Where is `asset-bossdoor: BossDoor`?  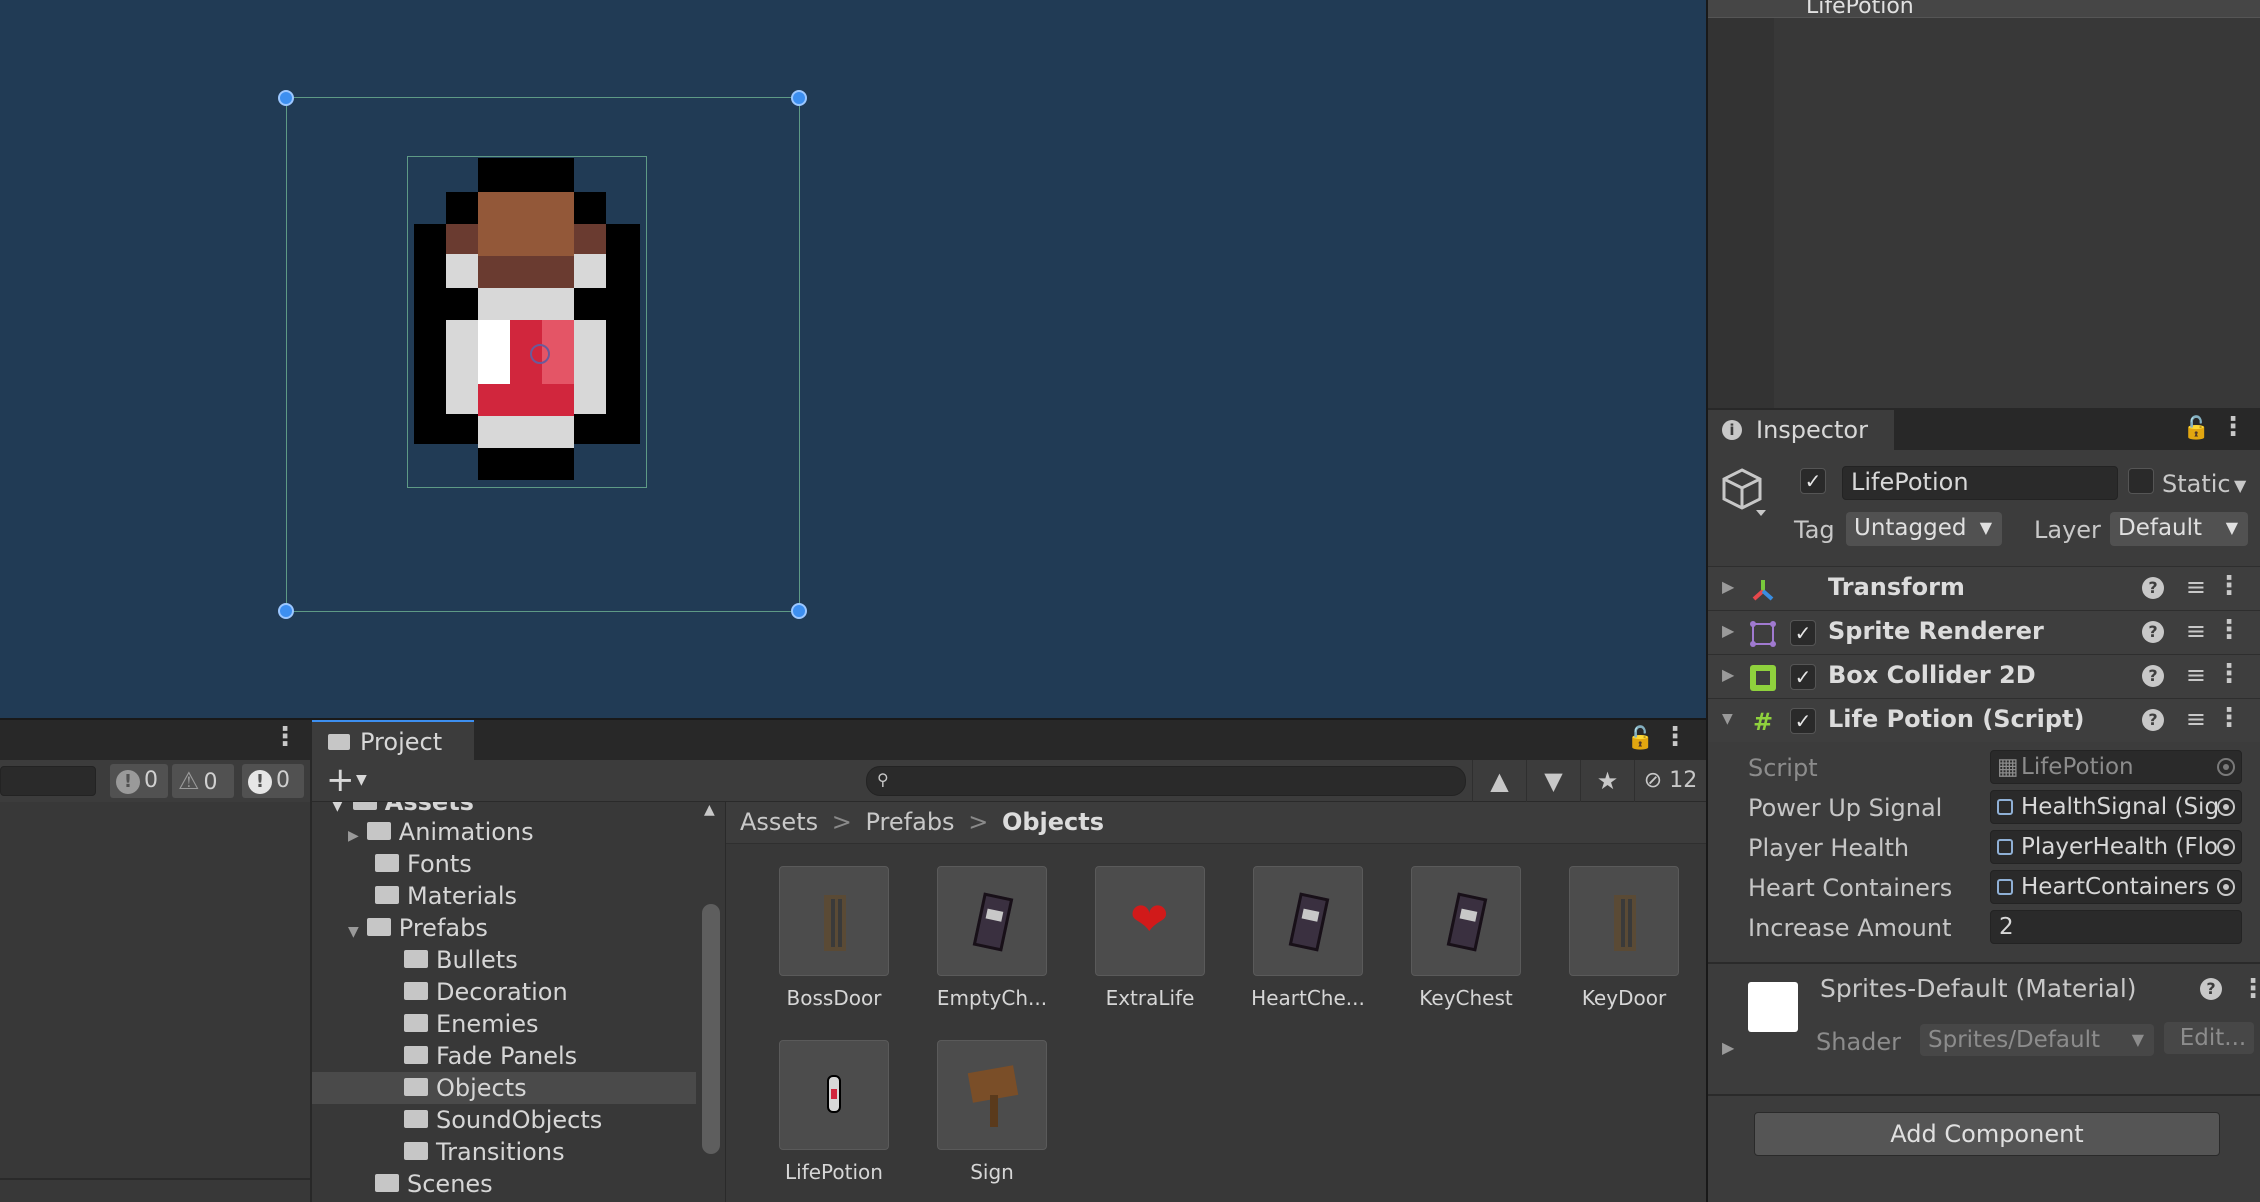
asset-bossdoor: BossDoor is located at coordinates (834, 938).